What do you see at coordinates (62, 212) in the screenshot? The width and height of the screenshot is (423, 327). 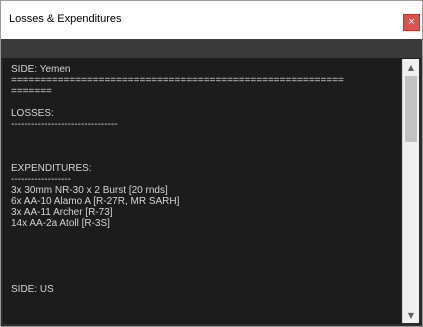 I see `report-line: 3x AA-11 Archer [R-73]` at bounding box center [62, 212].